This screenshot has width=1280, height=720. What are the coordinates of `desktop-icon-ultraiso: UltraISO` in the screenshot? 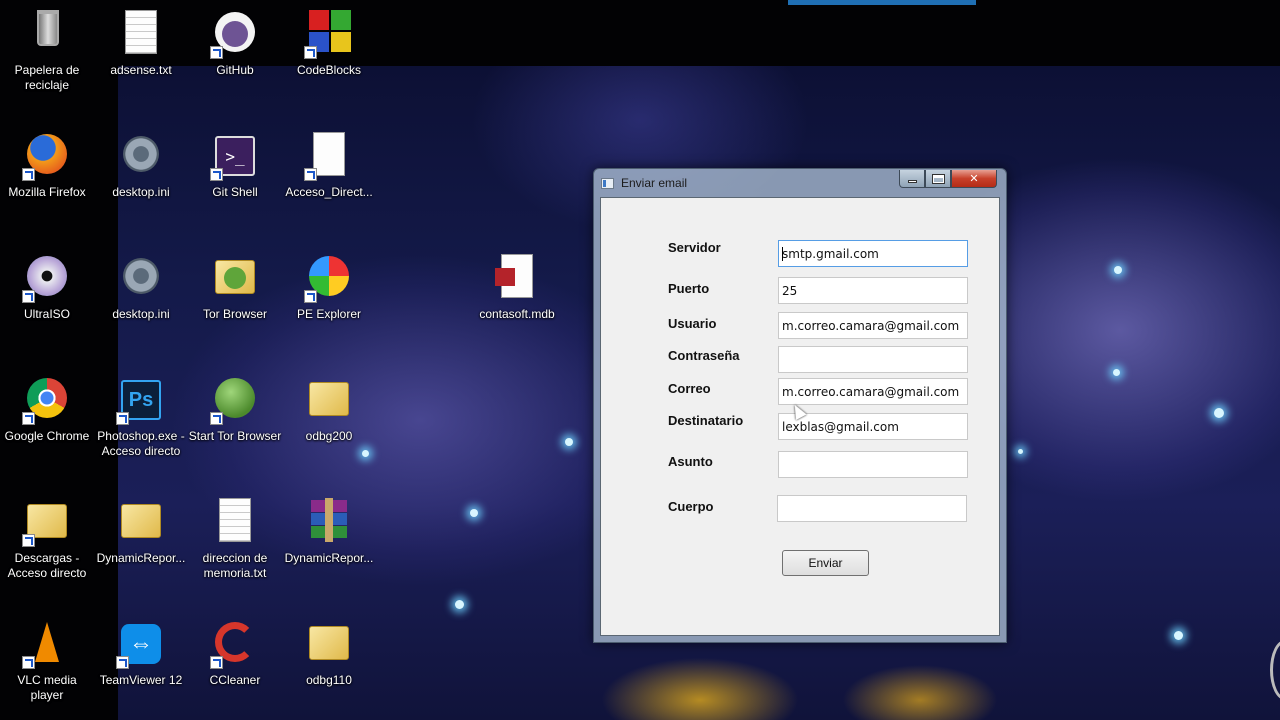 It's located at (47, 288).